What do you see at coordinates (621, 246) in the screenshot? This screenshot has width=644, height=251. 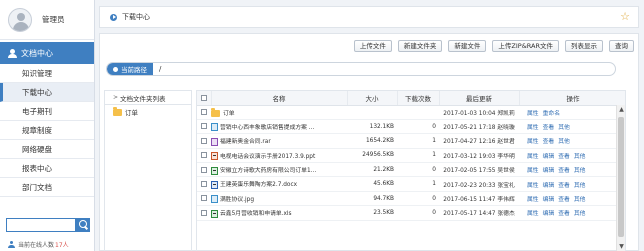 I see `scroll-down-icon: ▼` at bounding box center [621, 246].